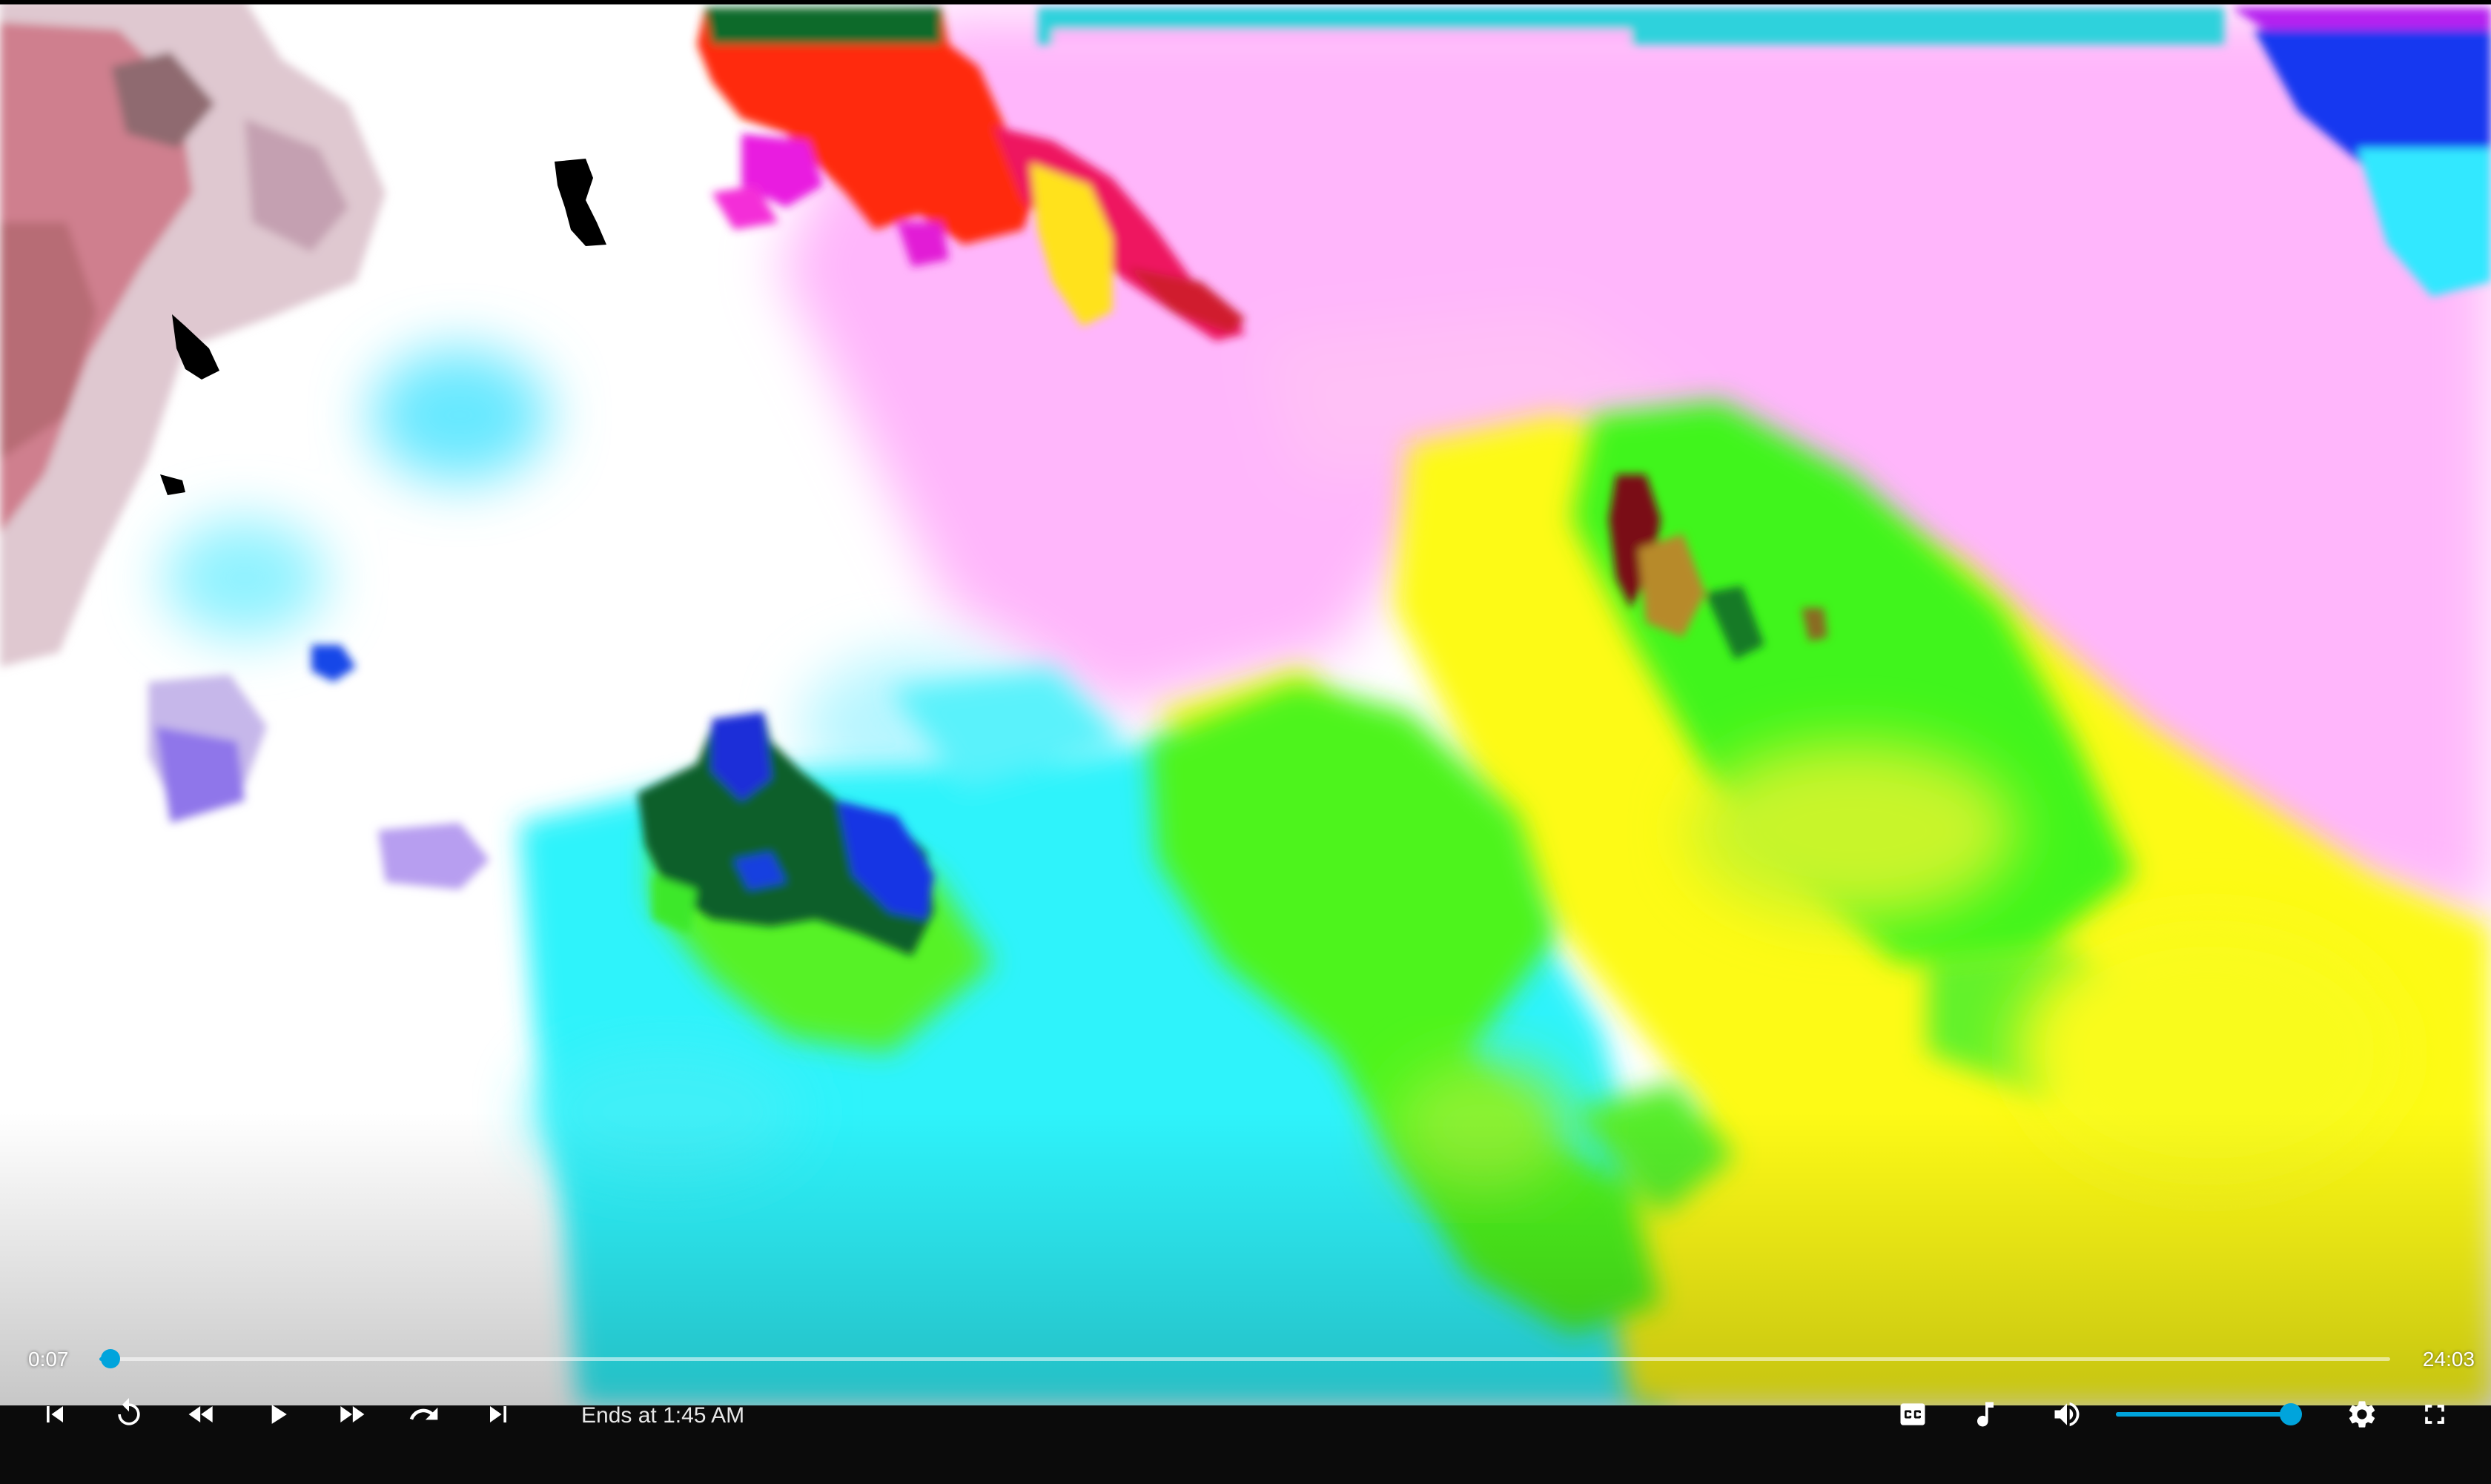 This screenshot has height=1484, width=2491. I want to click on replay-icon, so click(129, 1411).